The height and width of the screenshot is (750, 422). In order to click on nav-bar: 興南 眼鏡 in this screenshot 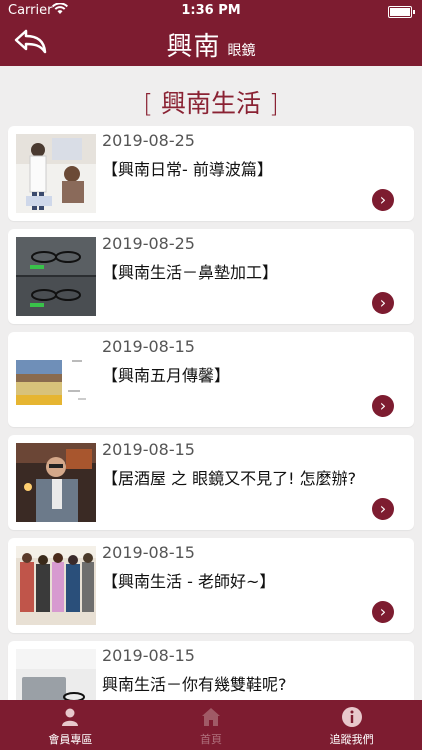, I will do `click(211, 44)`.